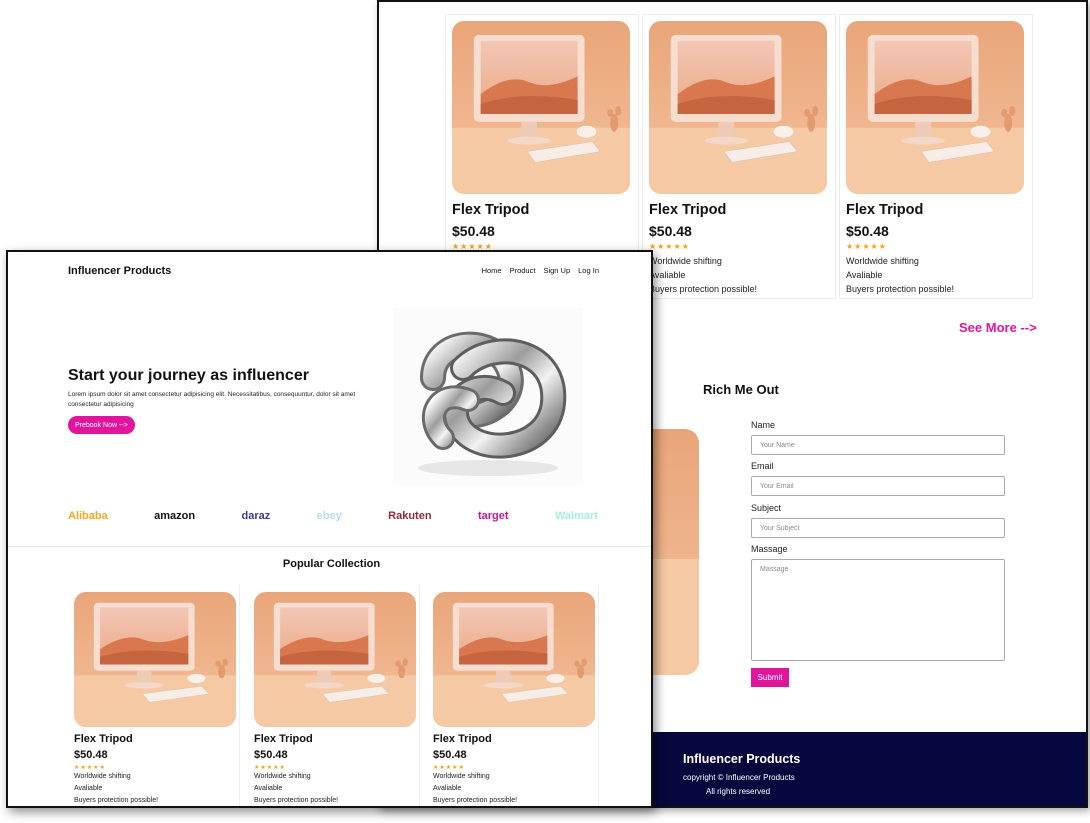  I want to click on footer-copyright: copyright © Influencer Products, so click(739, 777).